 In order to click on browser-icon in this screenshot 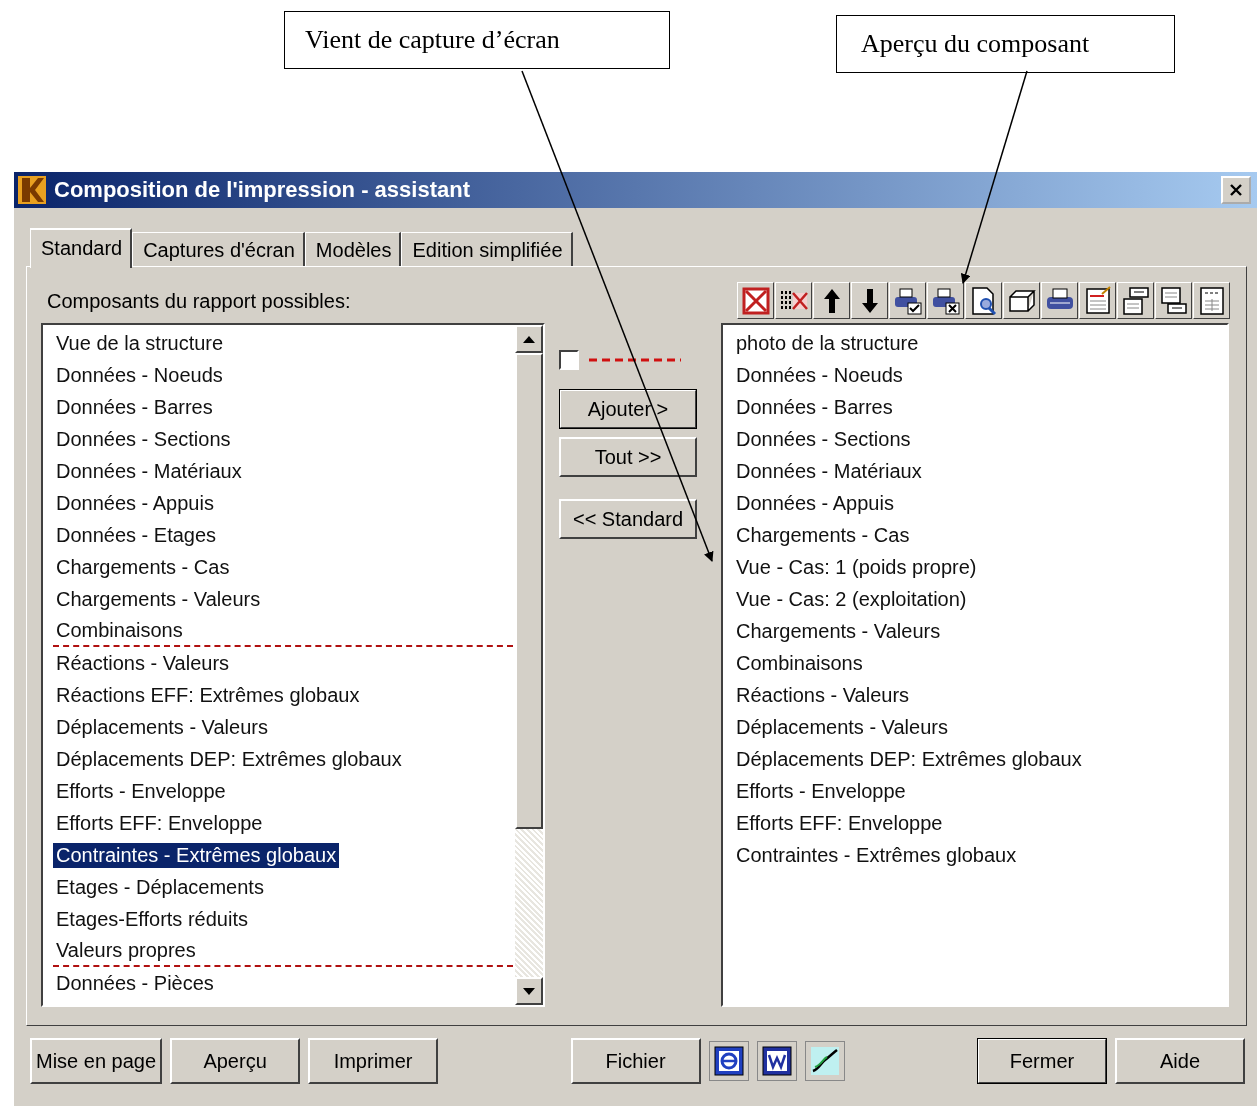, I will do `click(728, 1061)`.